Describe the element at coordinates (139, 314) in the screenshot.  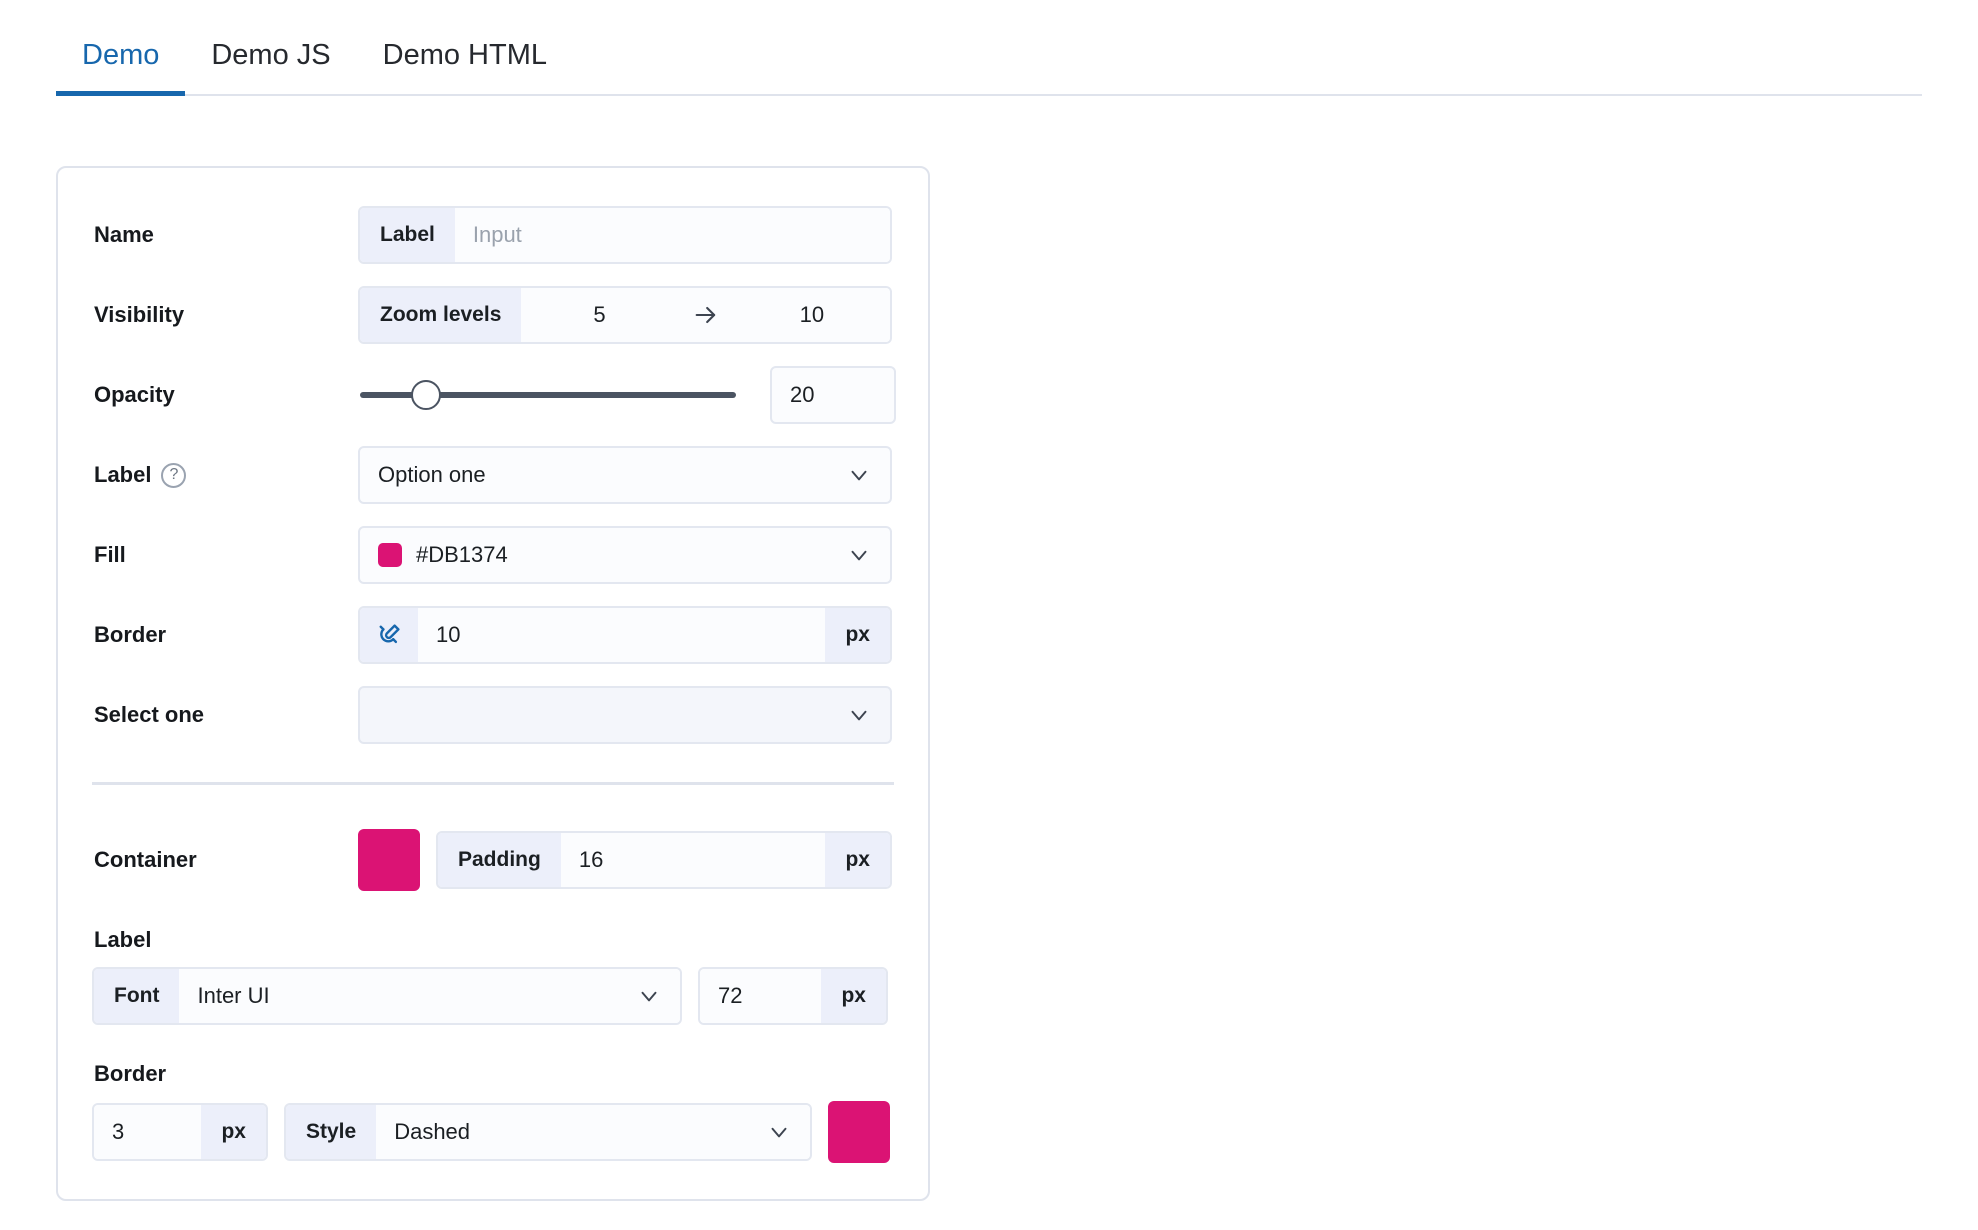
I see `label-visibility: Visibility` at that location.